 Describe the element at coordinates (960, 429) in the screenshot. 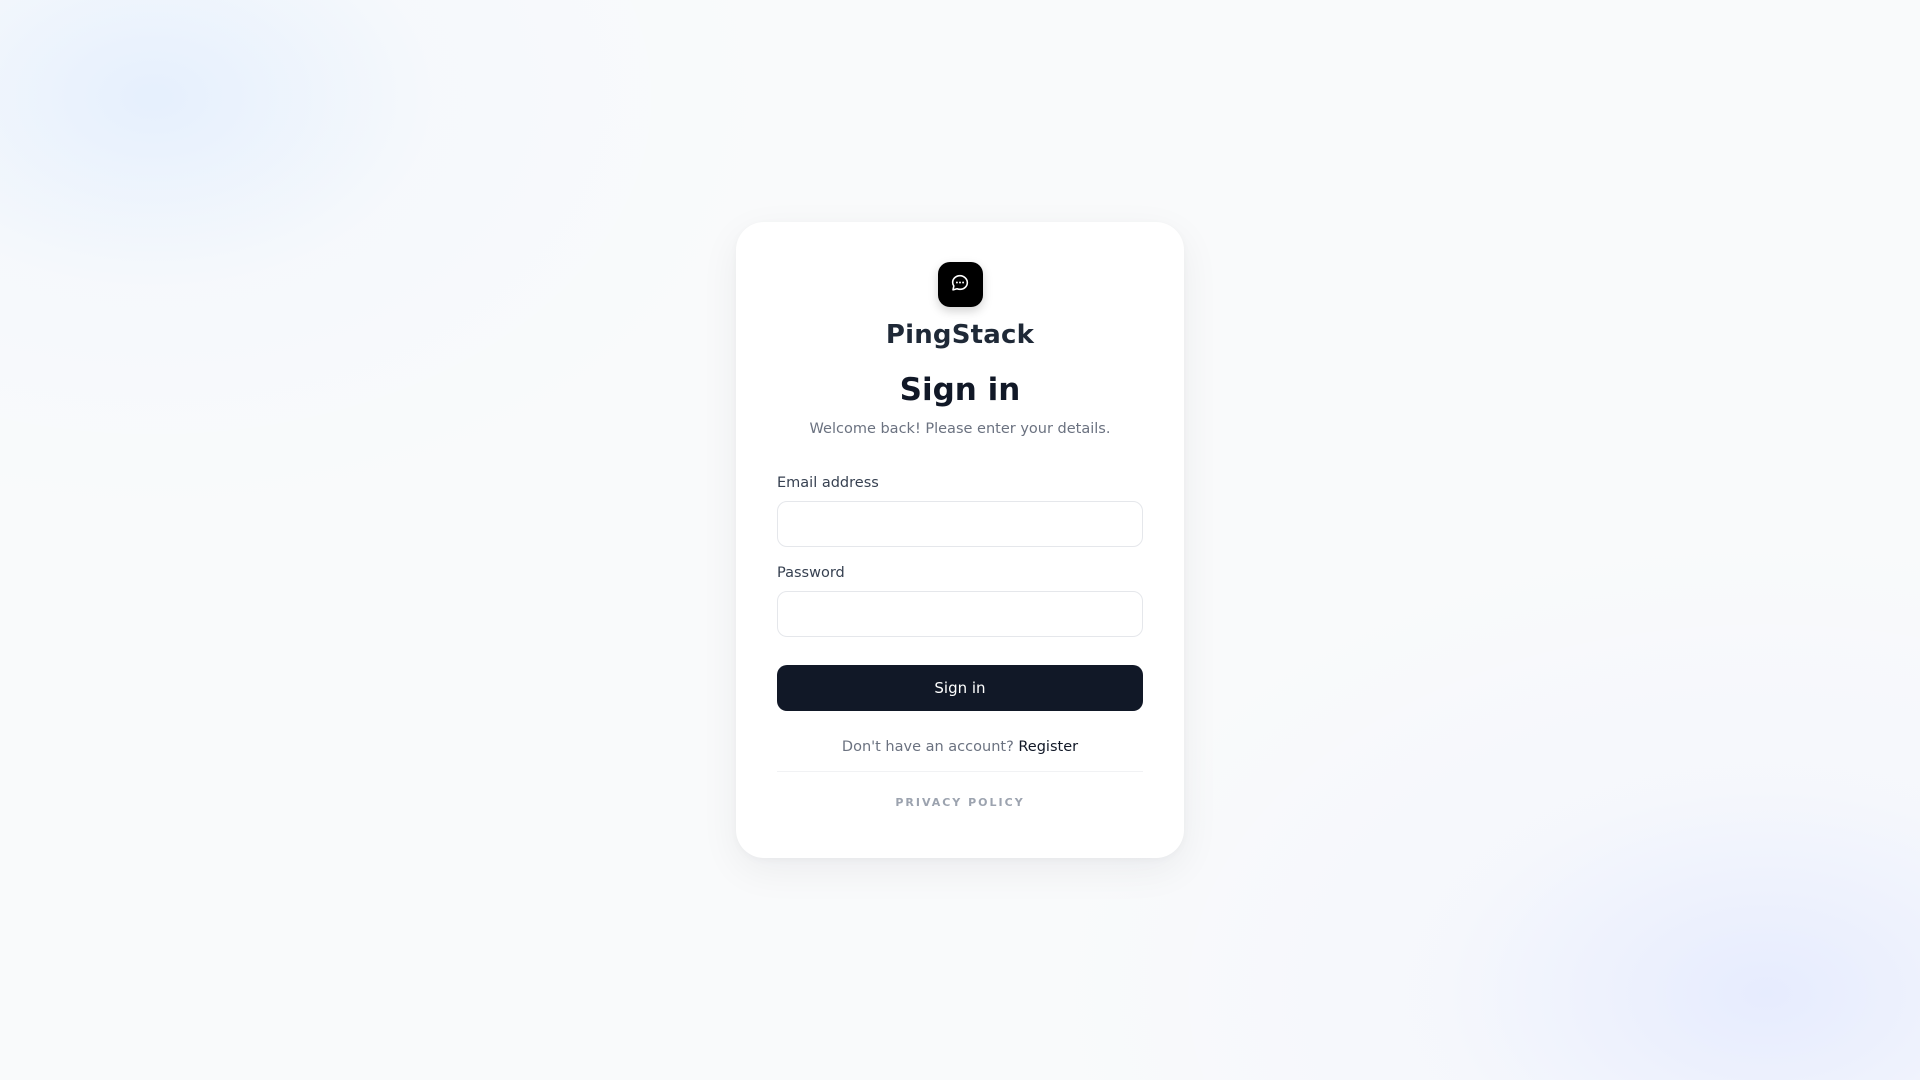

I see `page-subtitle: Welcome back! Please enter your details.` at that location.